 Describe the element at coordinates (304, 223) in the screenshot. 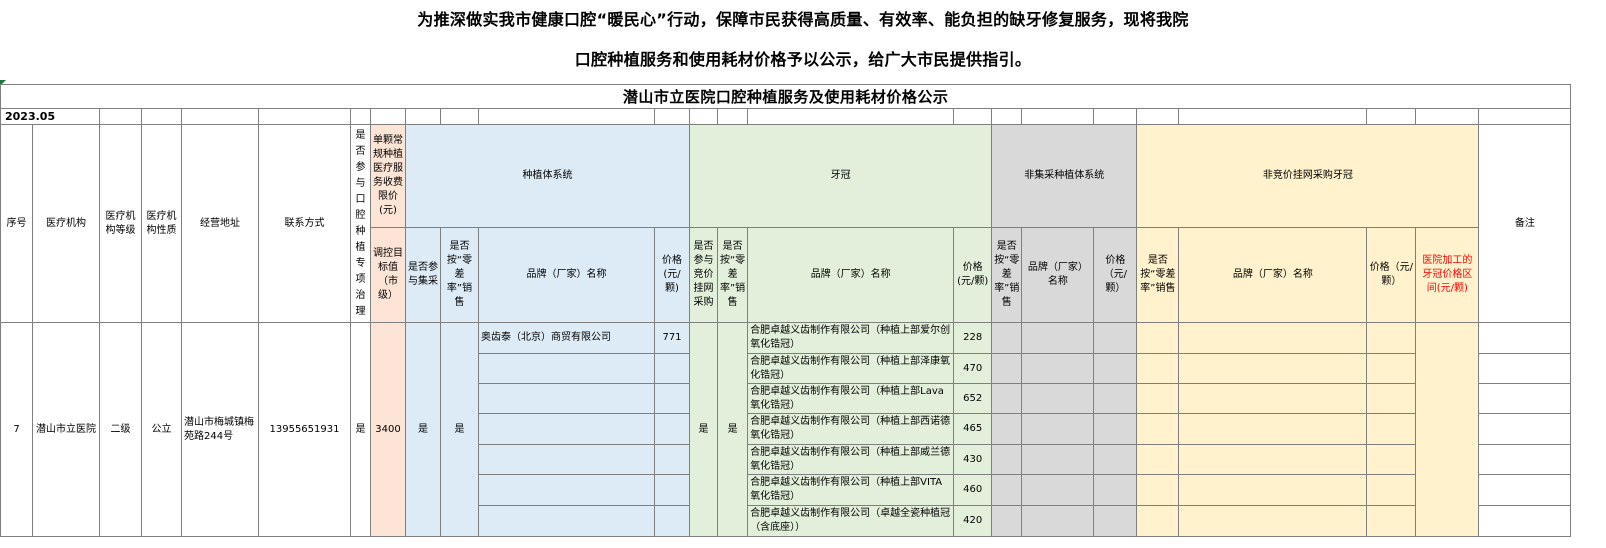

I see `header-contact: 联系方式` at that location.